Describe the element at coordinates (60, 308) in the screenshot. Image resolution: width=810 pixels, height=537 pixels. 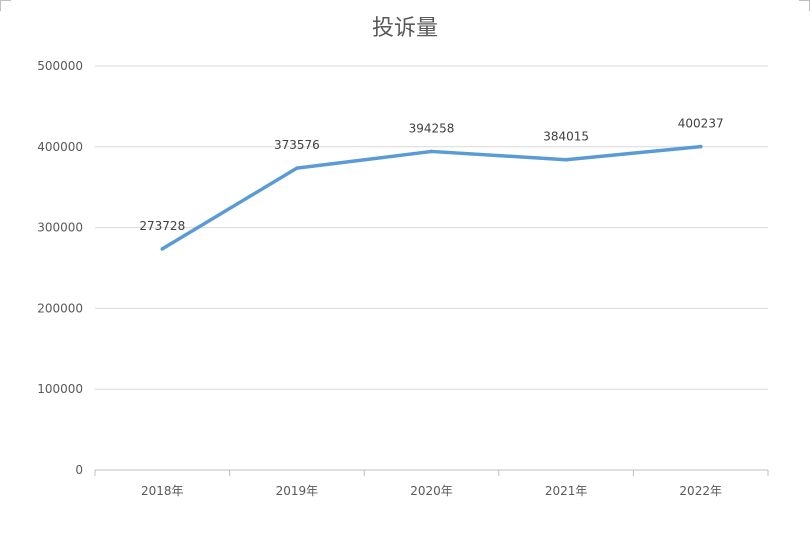
I see `y-tick-label: 200000` at that location.